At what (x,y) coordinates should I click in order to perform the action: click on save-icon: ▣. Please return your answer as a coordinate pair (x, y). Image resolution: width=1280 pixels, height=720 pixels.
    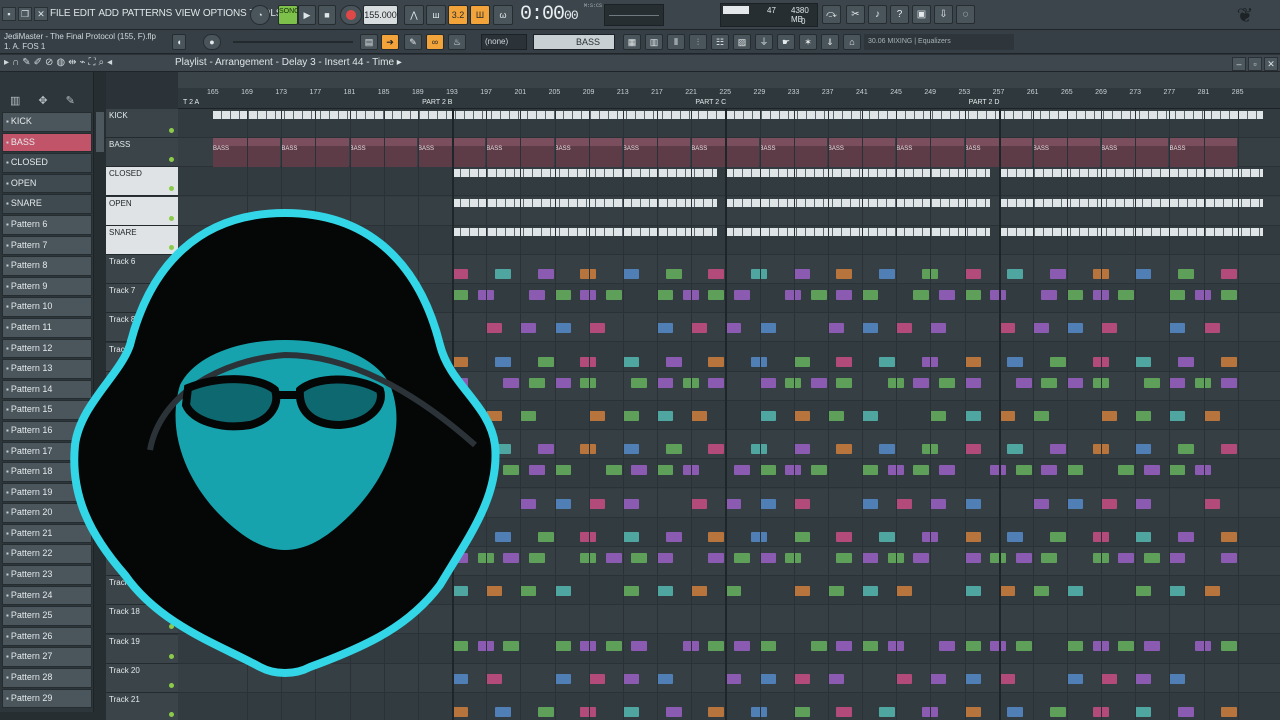
    Looking at the image, I should click on (921, 14).